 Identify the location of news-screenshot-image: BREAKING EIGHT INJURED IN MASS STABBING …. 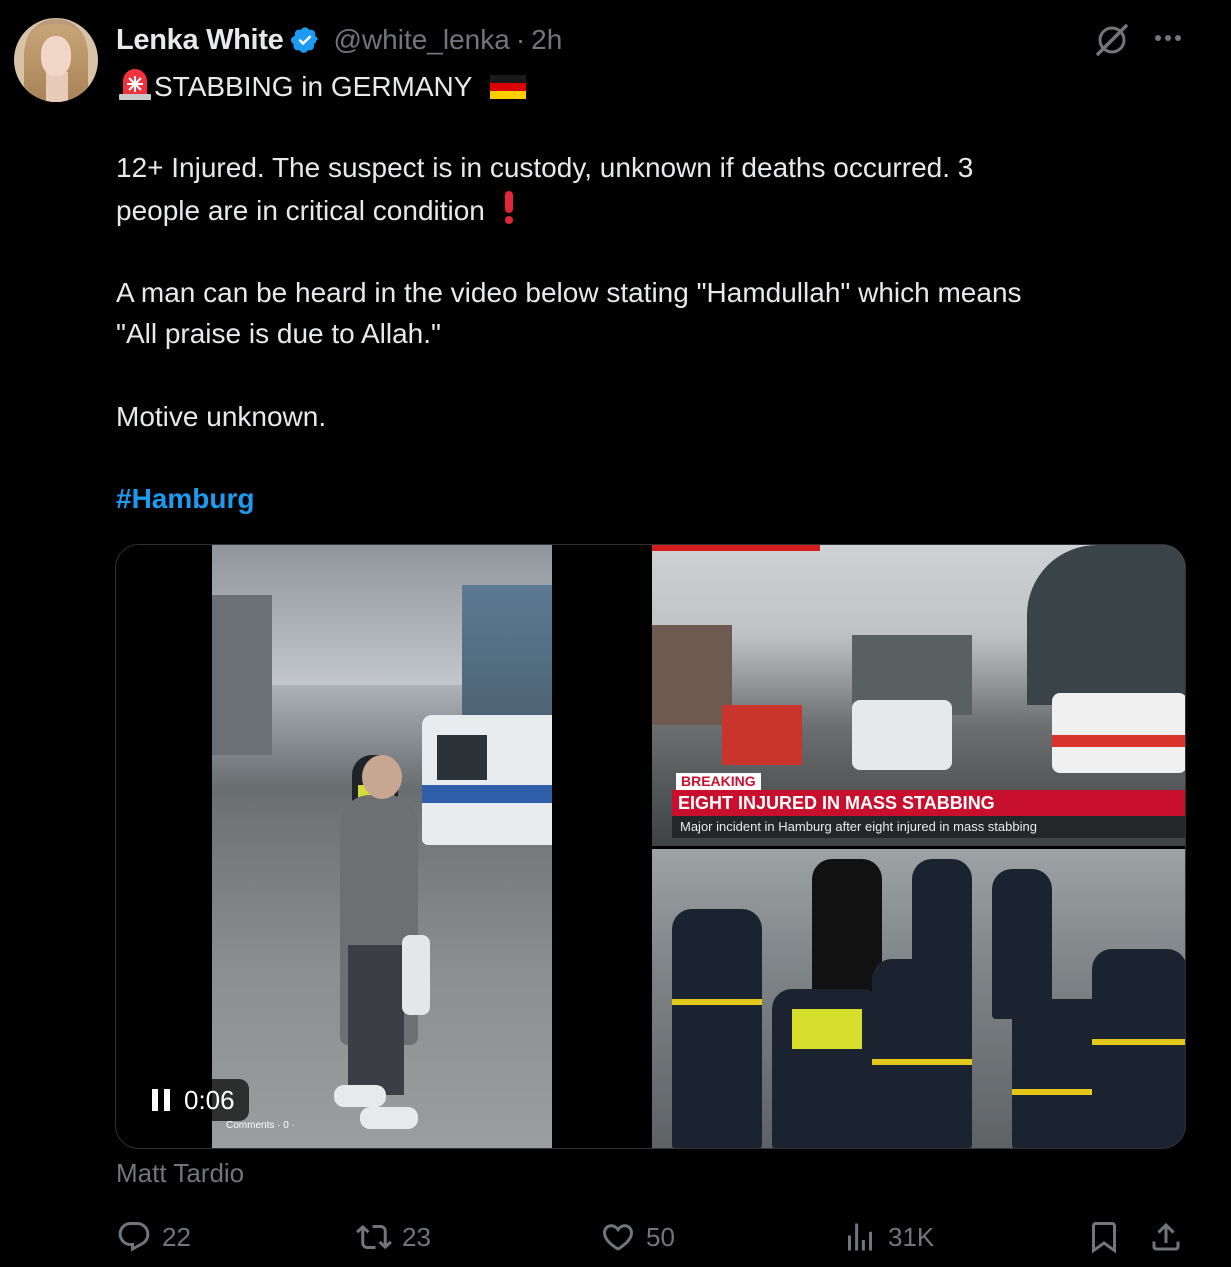
(918, 695).